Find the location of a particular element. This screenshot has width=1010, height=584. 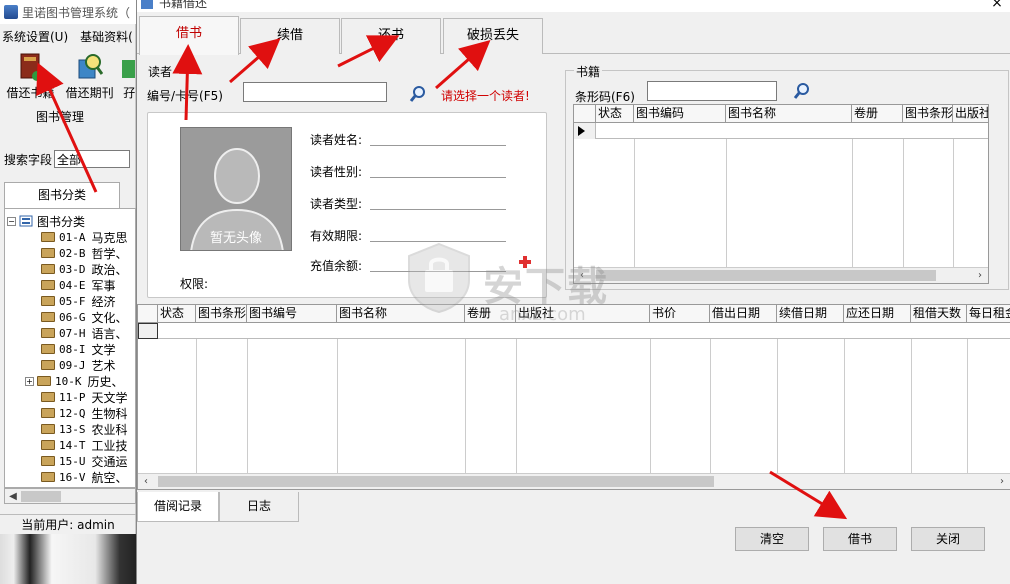

tree-item: 11-P 天文学 is located at coordinates (84, 397).